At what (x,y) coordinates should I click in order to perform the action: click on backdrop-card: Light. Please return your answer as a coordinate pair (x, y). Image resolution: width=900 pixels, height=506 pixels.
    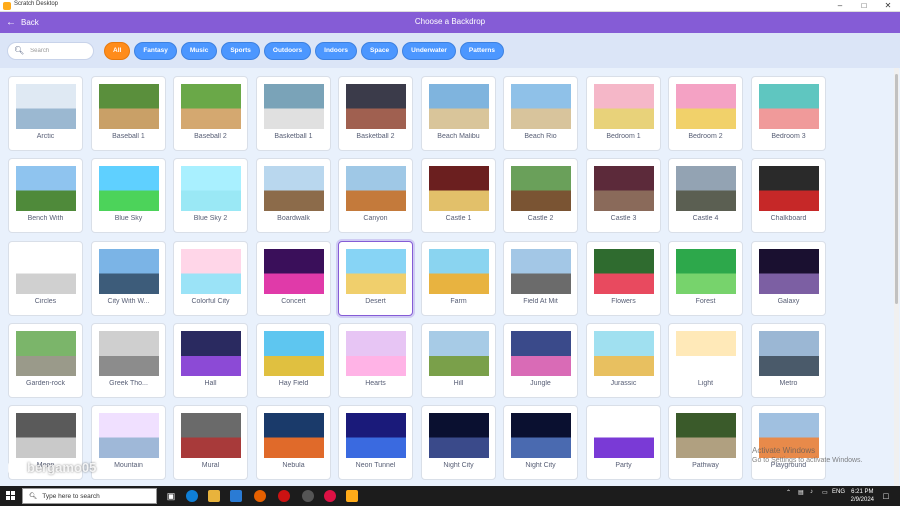
    Looking at the image, I should click on (705, 360).